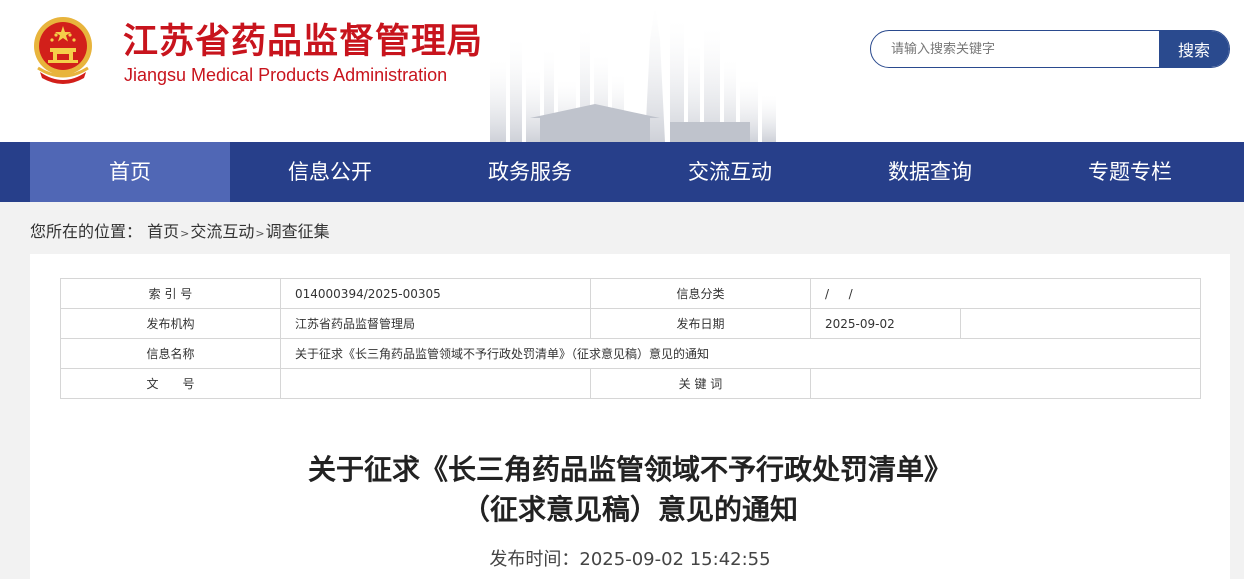 This screenshot has width=1244, height=579. Describe the element at coordinates (1194, 49) in the screenshot. I see `search-button: 搜索` at that location.